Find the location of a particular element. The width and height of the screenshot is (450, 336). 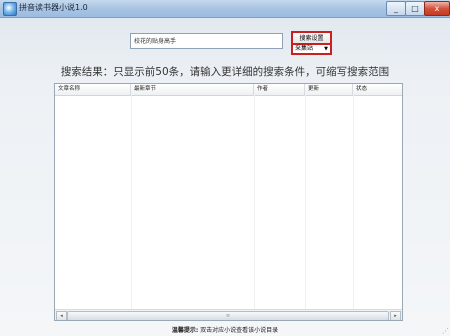

scroll-thumb: ≡ is located at coordinates (228, 315).